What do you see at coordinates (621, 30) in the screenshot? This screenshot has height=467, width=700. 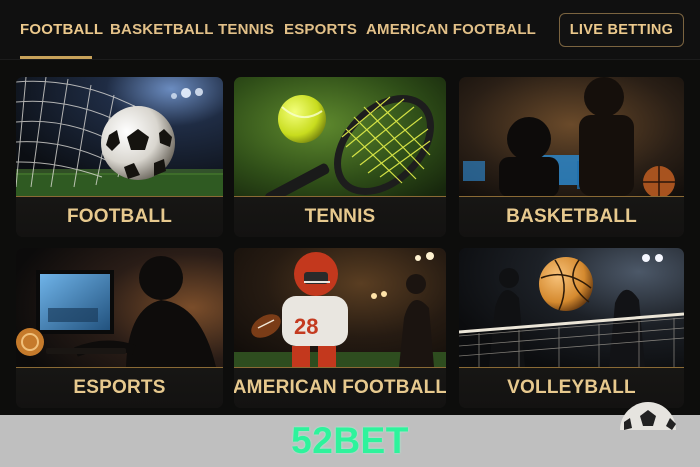 I see `live-betting-button: LIVE BETTING` at bounding box center [621, 30].